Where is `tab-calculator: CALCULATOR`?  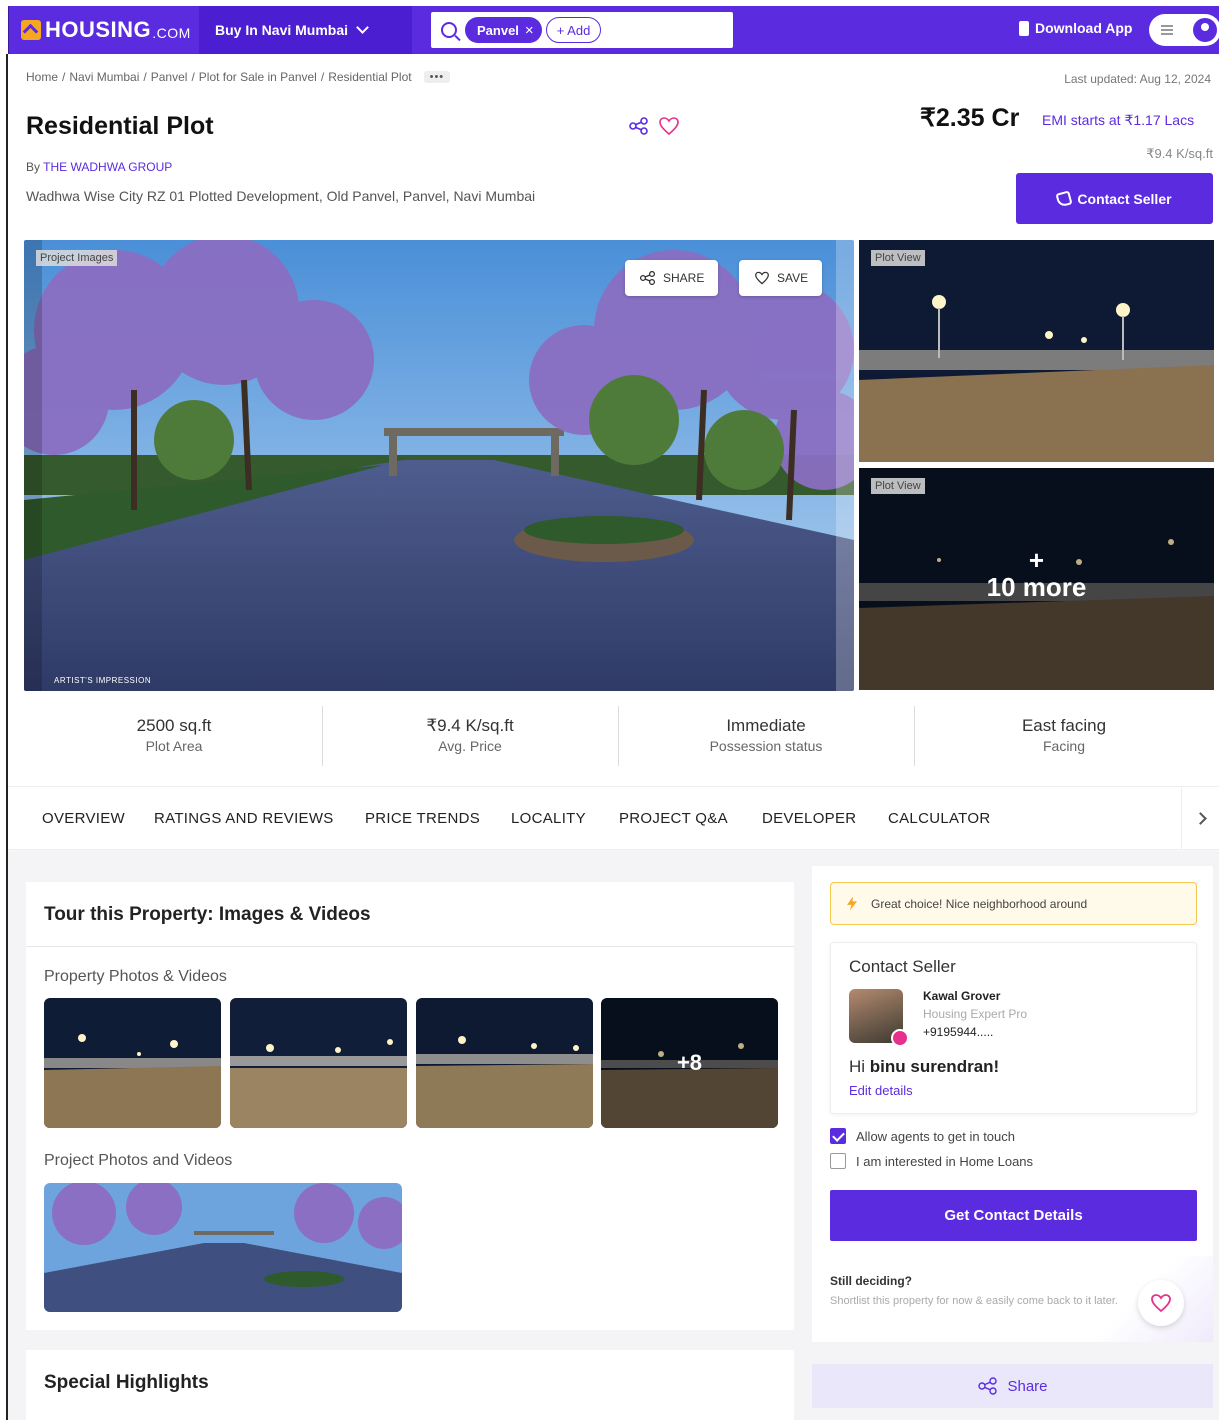 tab-calculator: CALCULATOR is located at coordinates (939, 818).